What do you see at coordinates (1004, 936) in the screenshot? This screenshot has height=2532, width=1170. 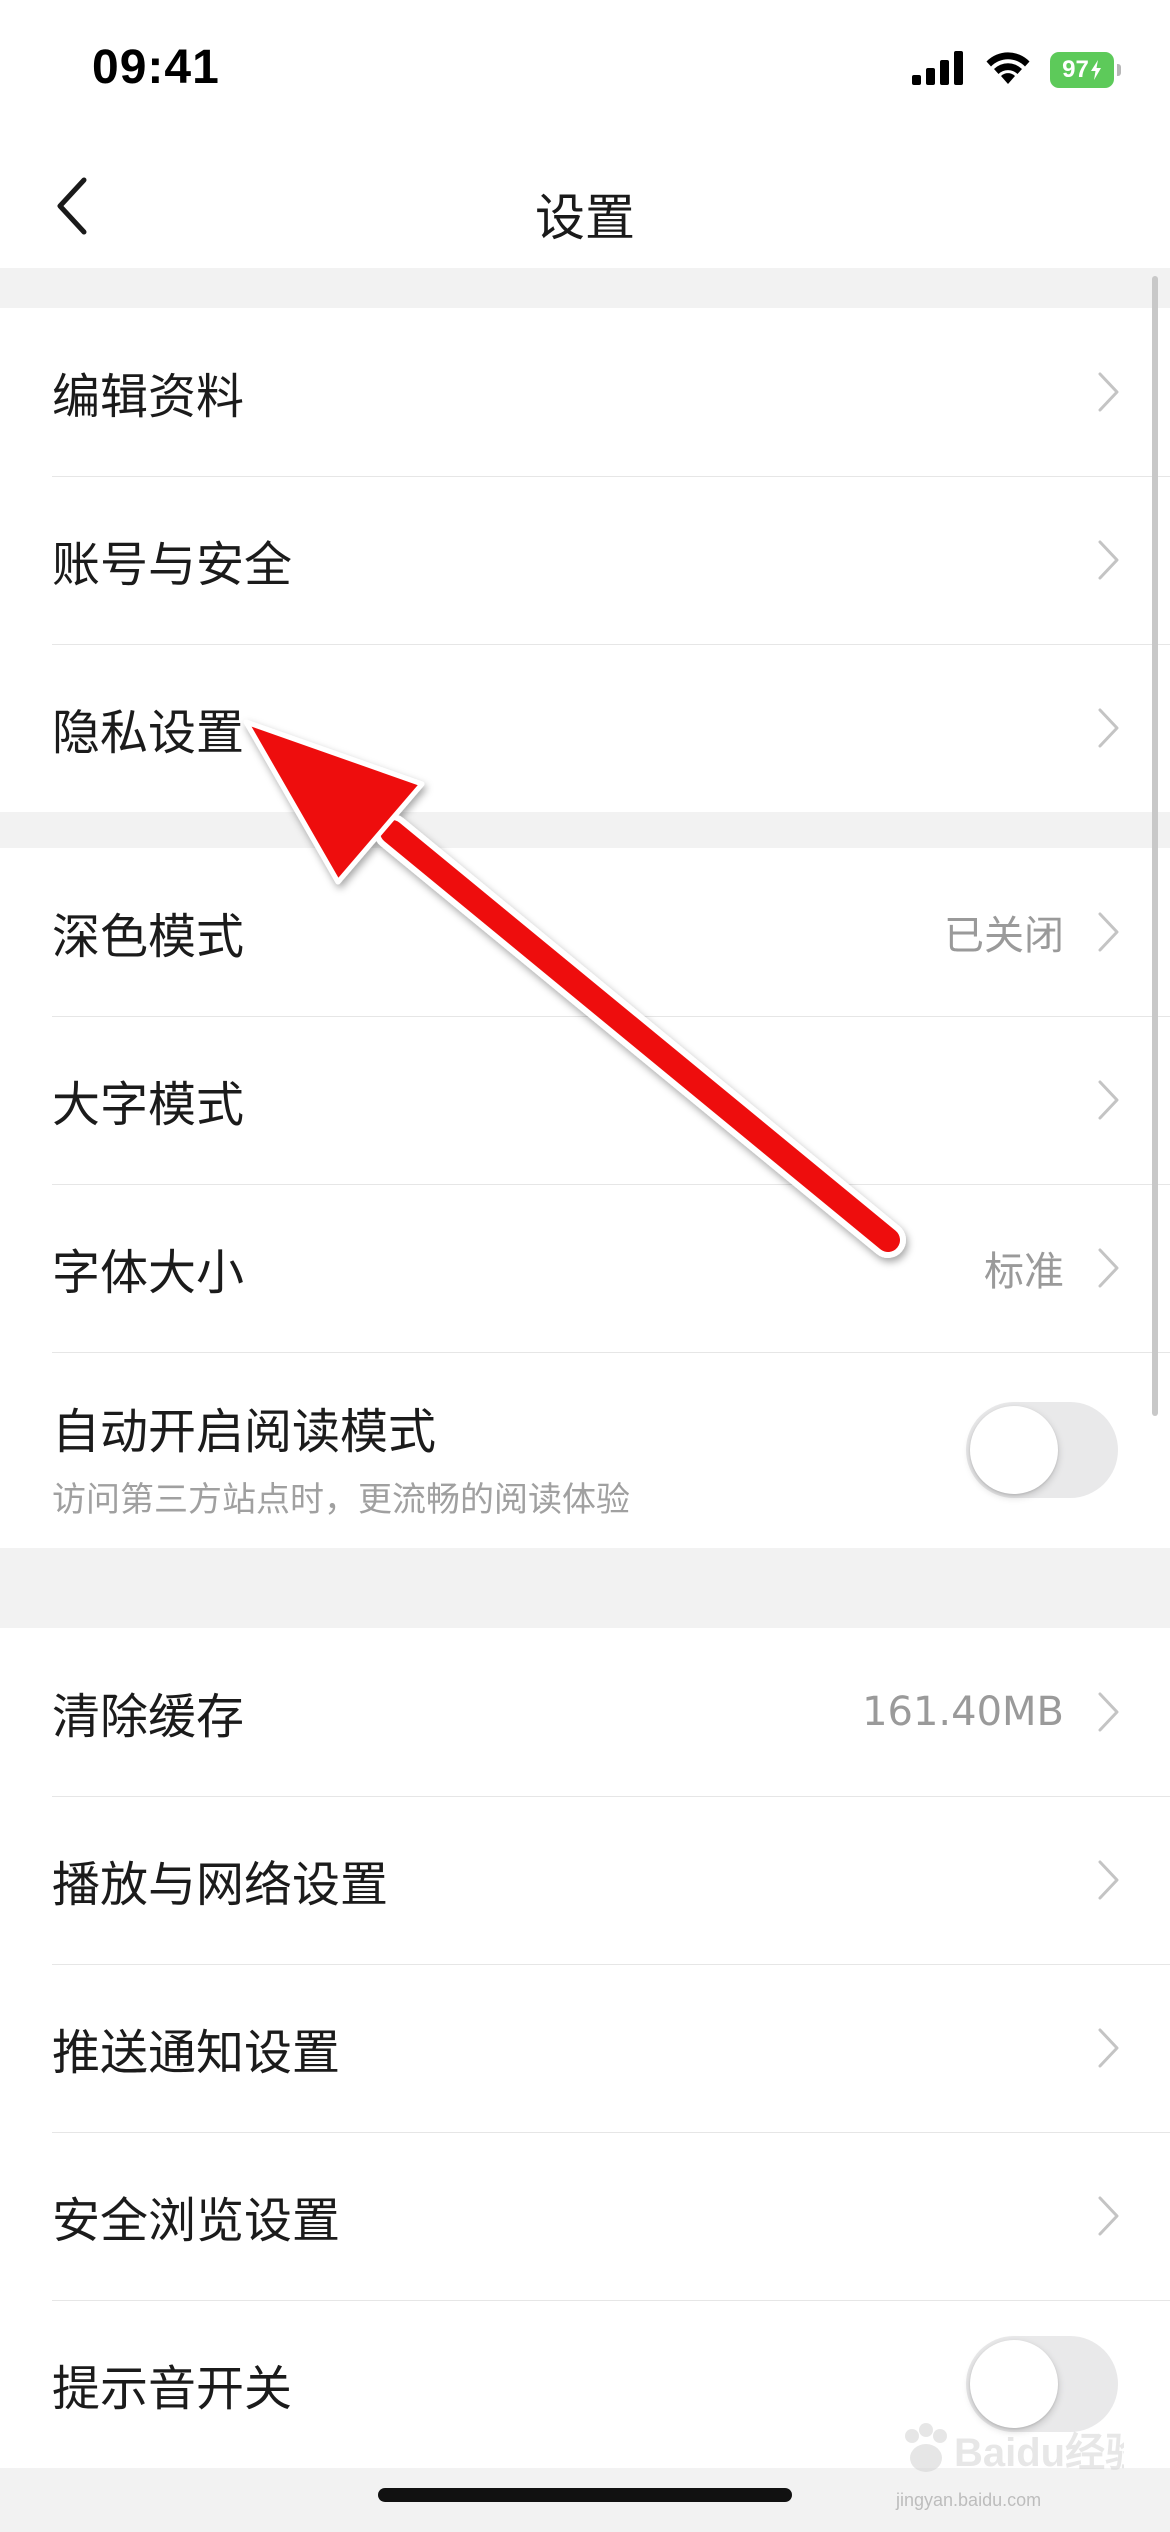 I see `row-value: 已关闭` at bounding box center [1004, 936].